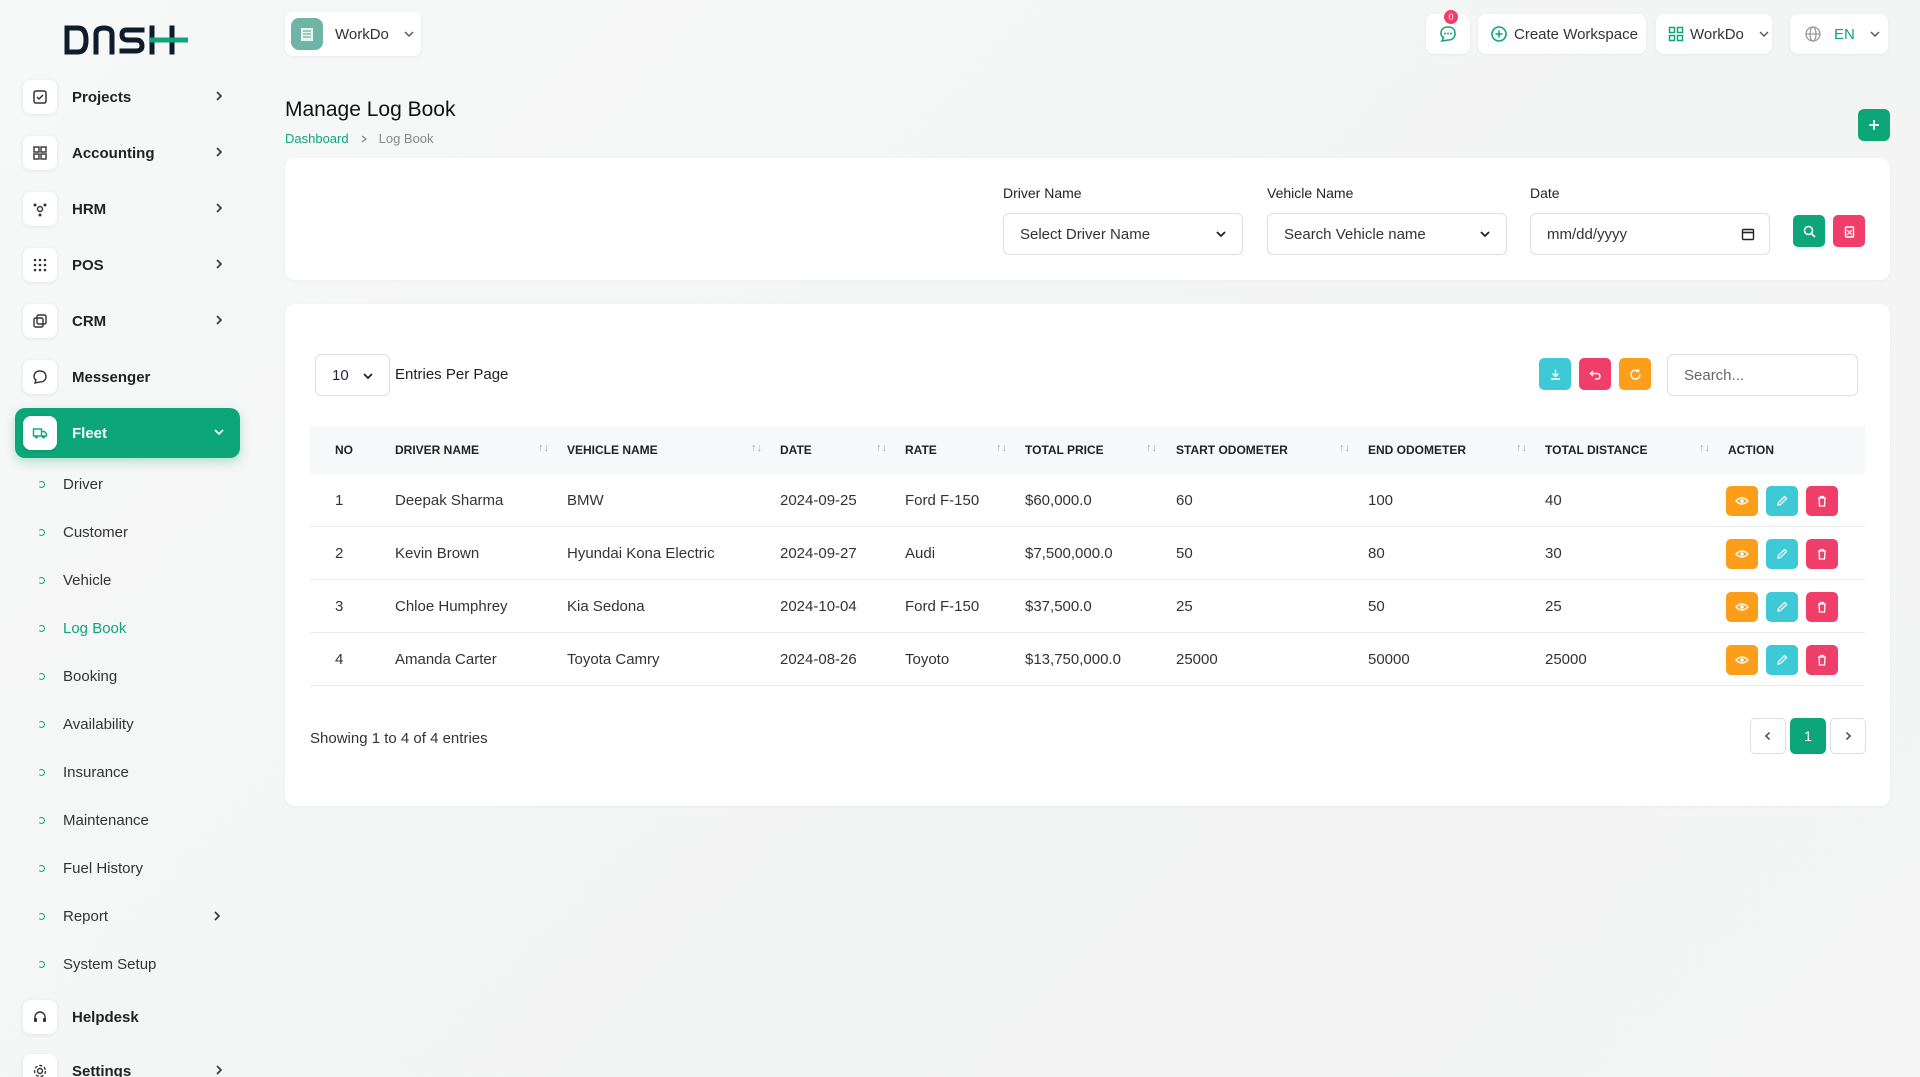 The height and width of the screenshot is (1077, 1920). Describe the element at coordinates (127, 1061) in the screenshot. I see `sidebar-item-settings: Settings` at that location.